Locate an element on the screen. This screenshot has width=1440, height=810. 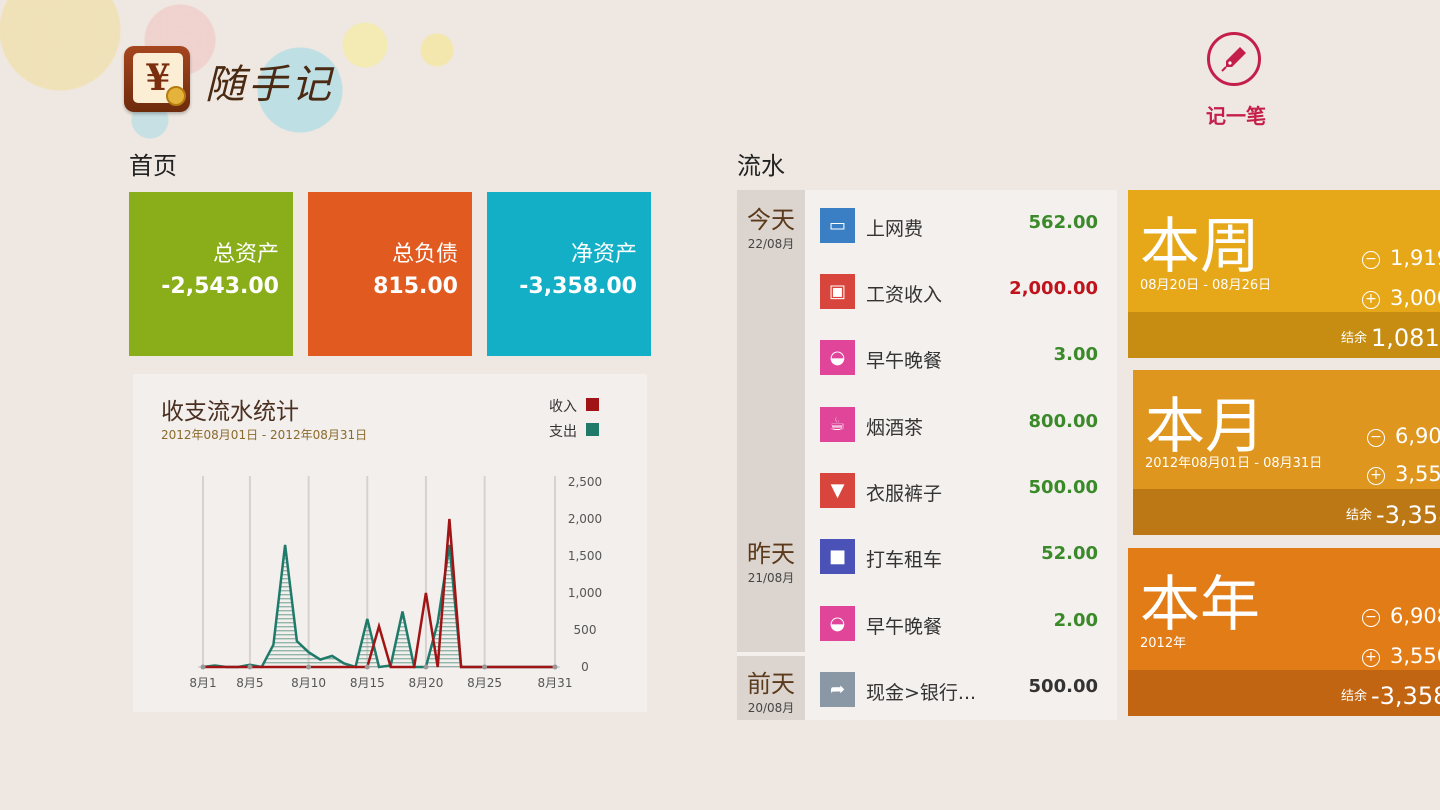
x-tick-label: 8月20 is located at coordinates (425, 683).